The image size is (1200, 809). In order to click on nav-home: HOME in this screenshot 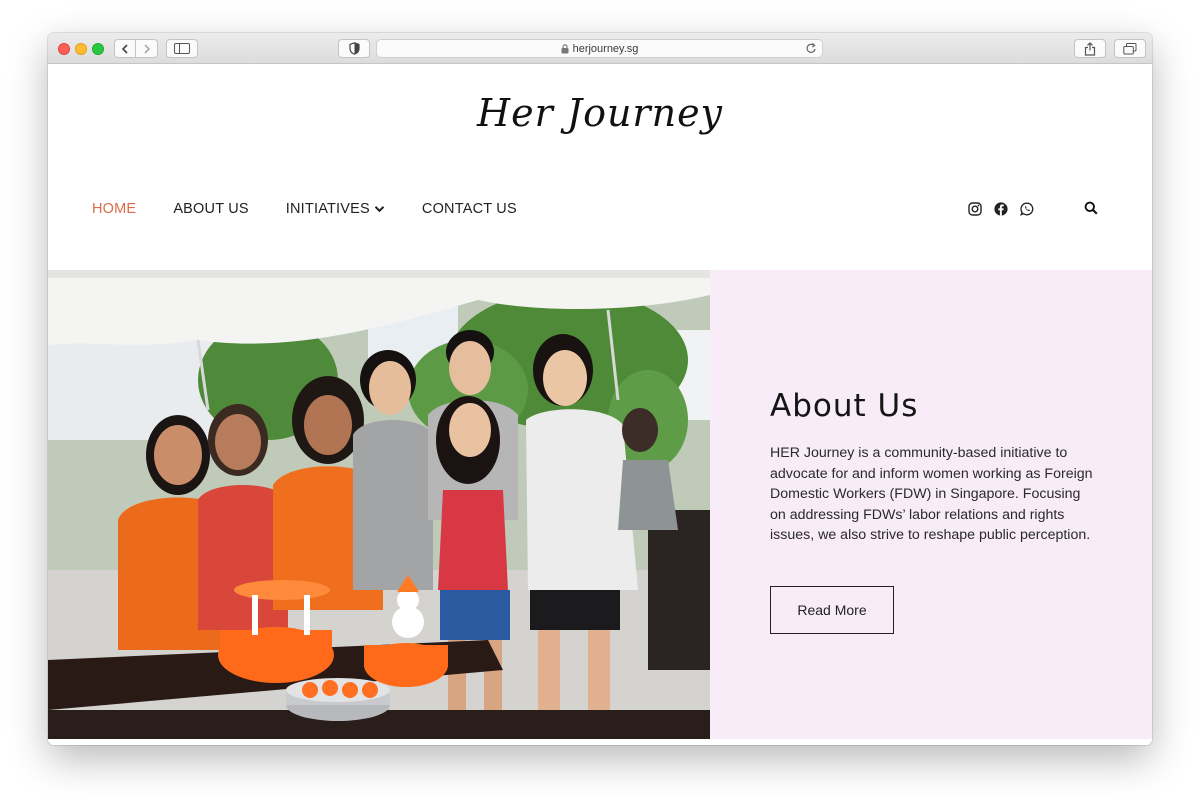, I will do `click(114, 209)`.